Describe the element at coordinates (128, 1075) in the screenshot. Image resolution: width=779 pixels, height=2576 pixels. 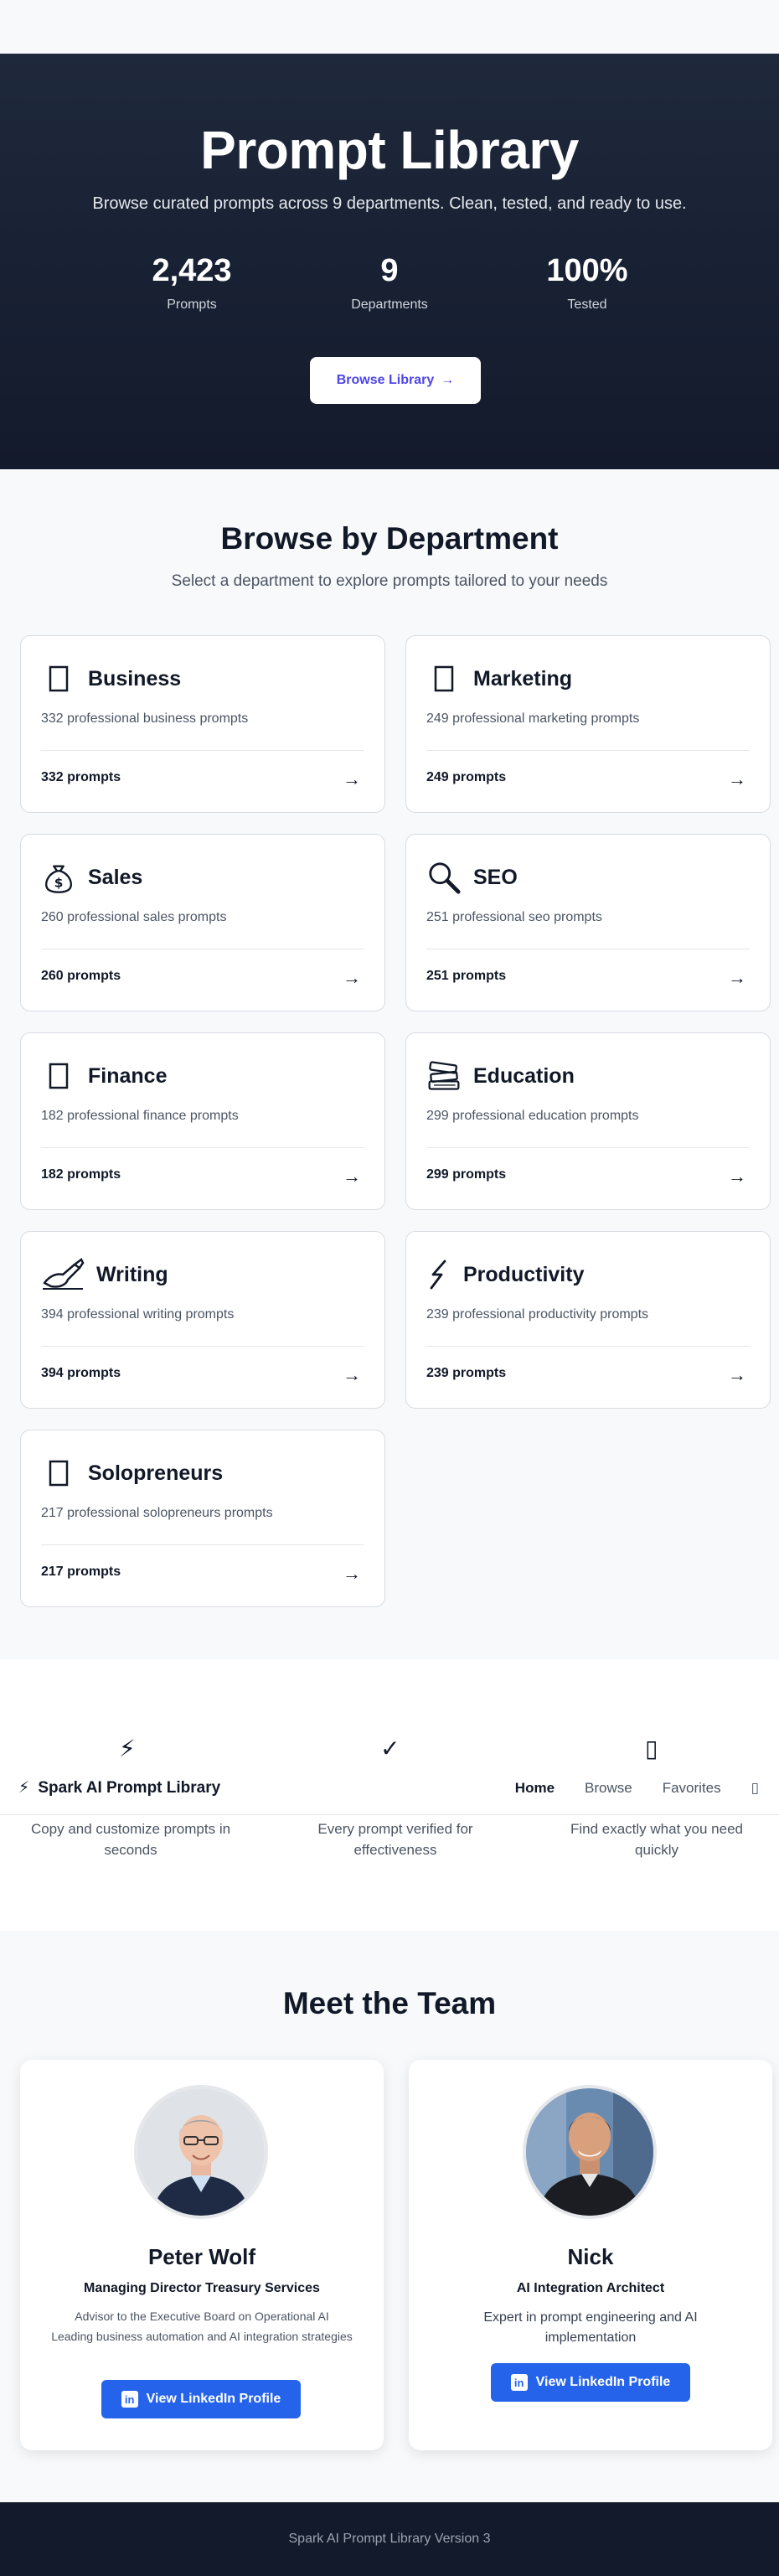
I see `department-name: Finance` at that location.